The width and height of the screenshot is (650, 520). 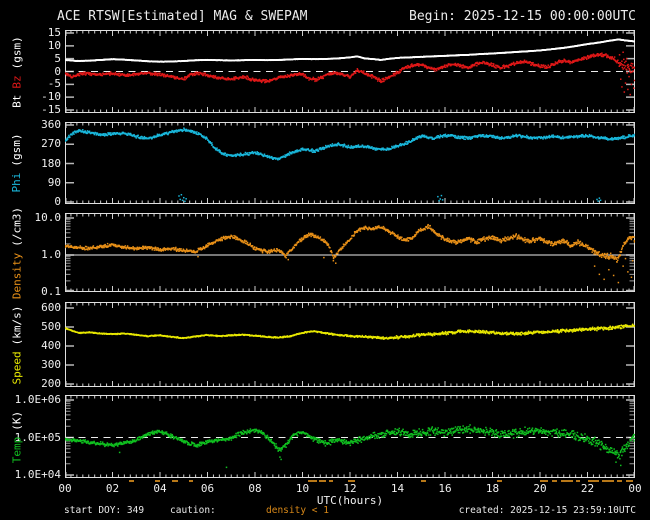 I want to click on temp-panel-canvas, so click(x=350, y=436).